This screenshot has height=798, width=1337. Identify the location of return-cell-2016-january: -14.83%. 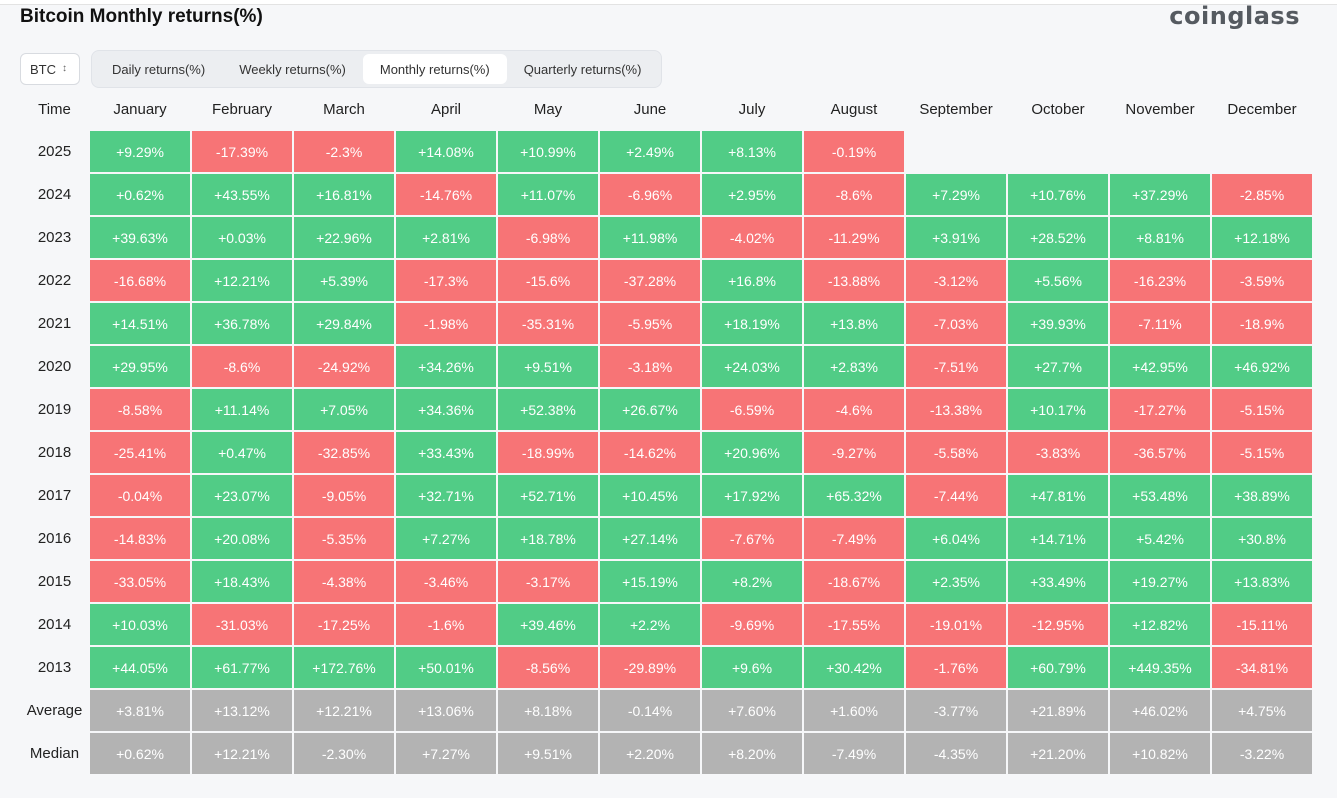
(140, 538).